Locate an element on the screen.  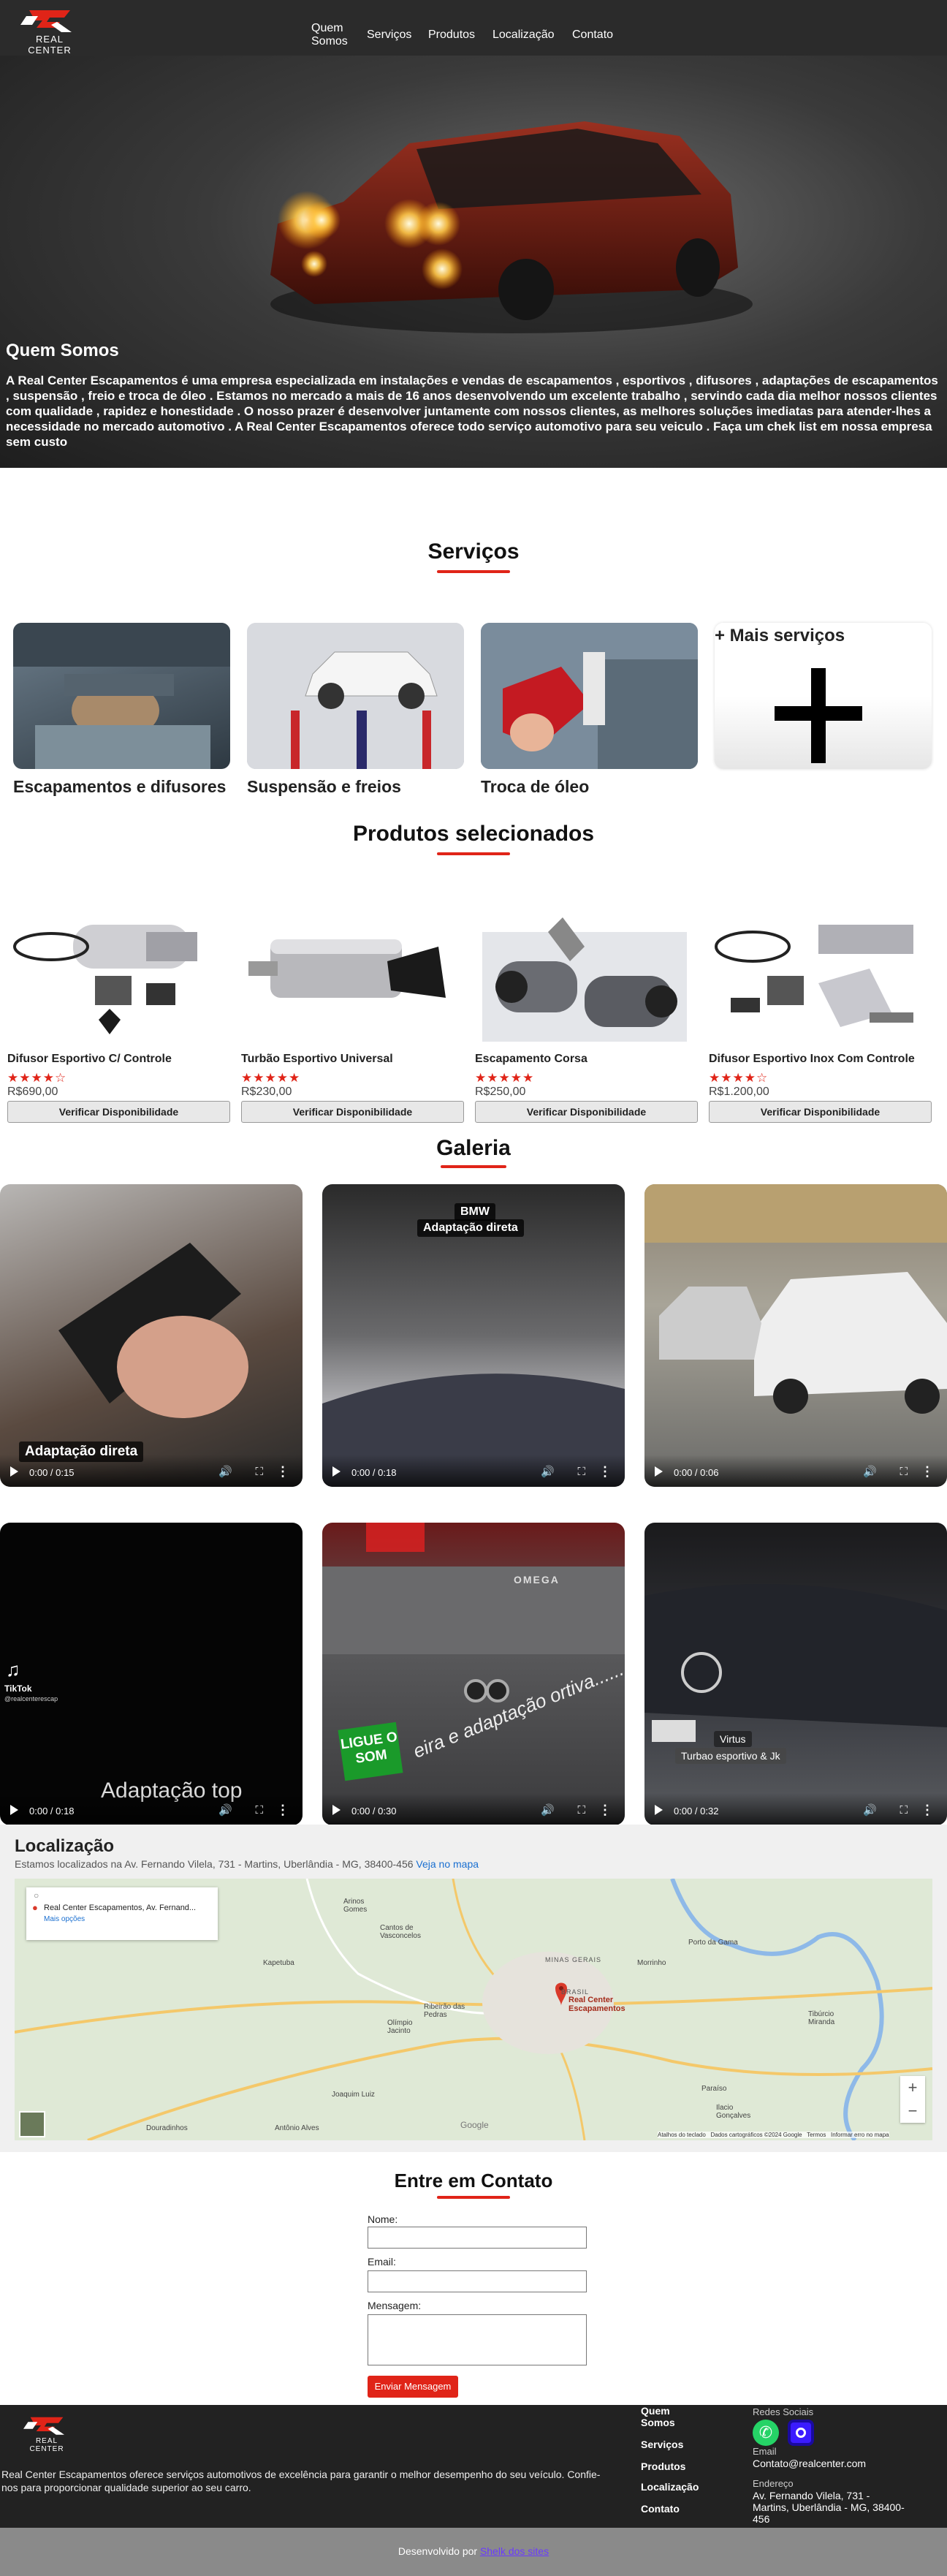
footer-link-localizacao: Localização is located at coordinates (670, 2487).